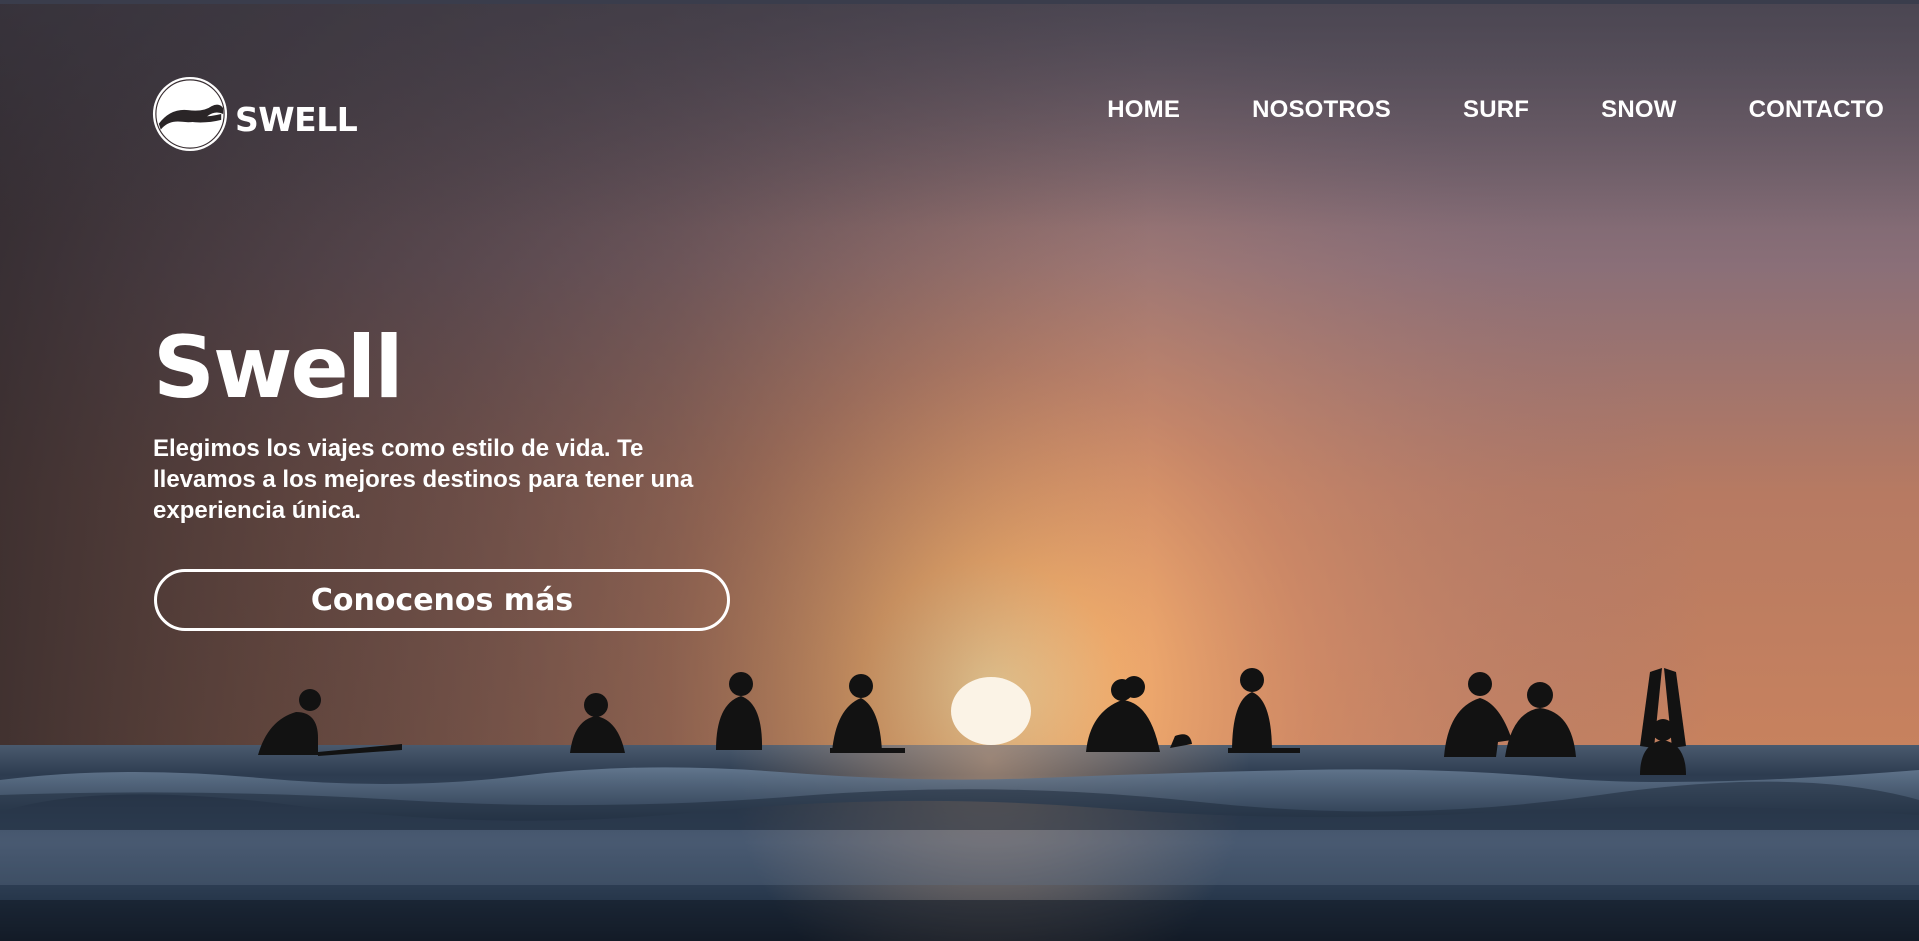 The image size is (1919, 941). I want to click on nav-surf-link: SURF, so click(1496, 109).